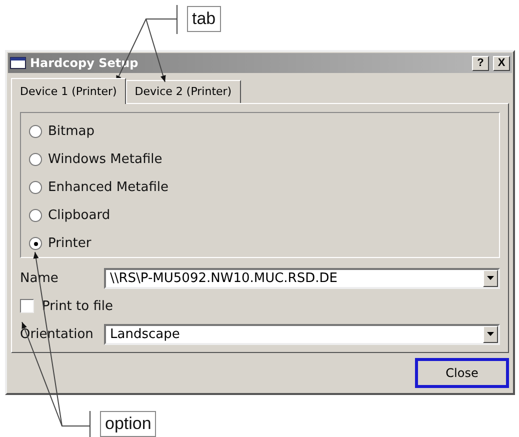 The image size is (519, 437). What do you see at coordinates (108, 187) in the screenshot?
I see `radio-label: Enhanced Metafile` at bounding box center [108, 187].